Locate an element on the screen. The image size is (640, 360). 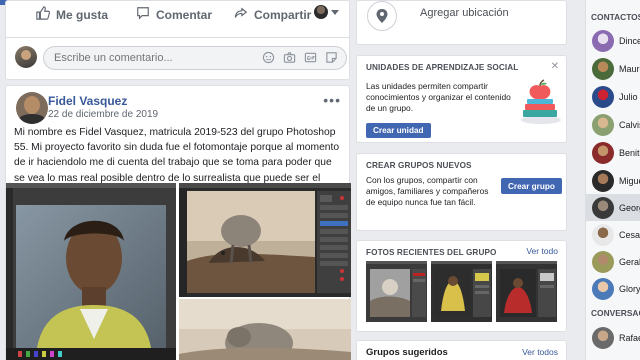
post-options-button: ••• is located at coordinates (332, 100).